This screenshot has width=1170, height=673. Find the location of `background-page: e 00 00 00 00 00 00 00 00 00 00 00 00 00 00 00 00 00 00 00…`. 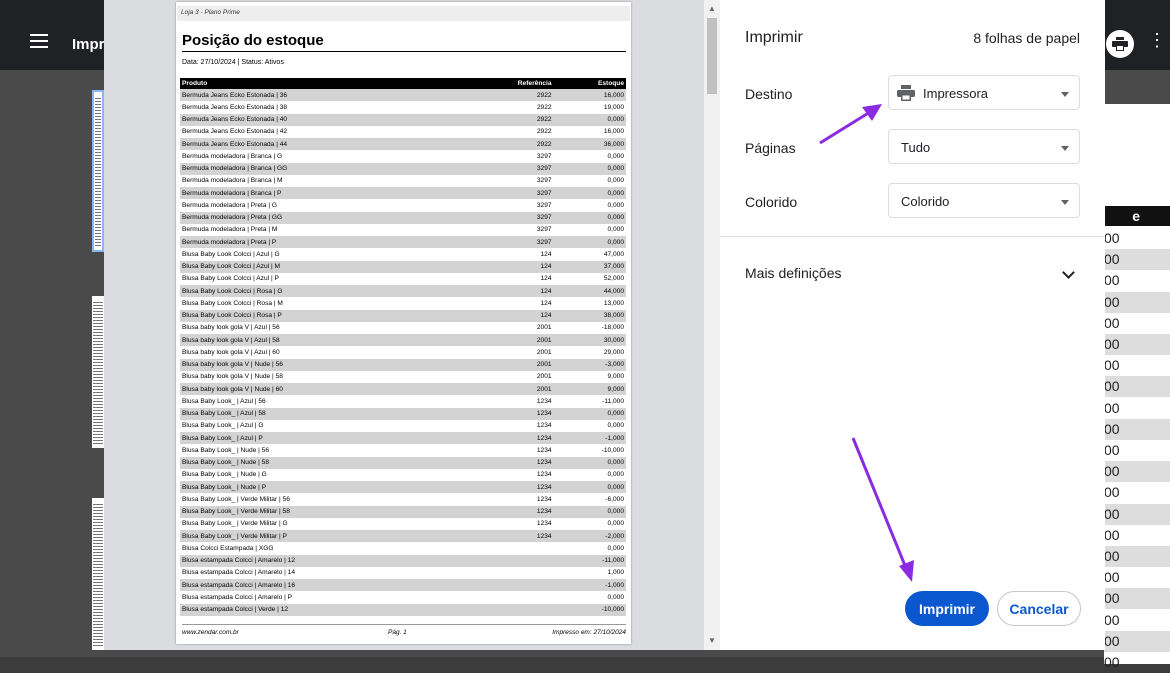

background-page: e 00 00 00 00 00 00 00 00 00 00 00 00 00 00 00 00 00 00 00… is located at coordinates (1137, 387).